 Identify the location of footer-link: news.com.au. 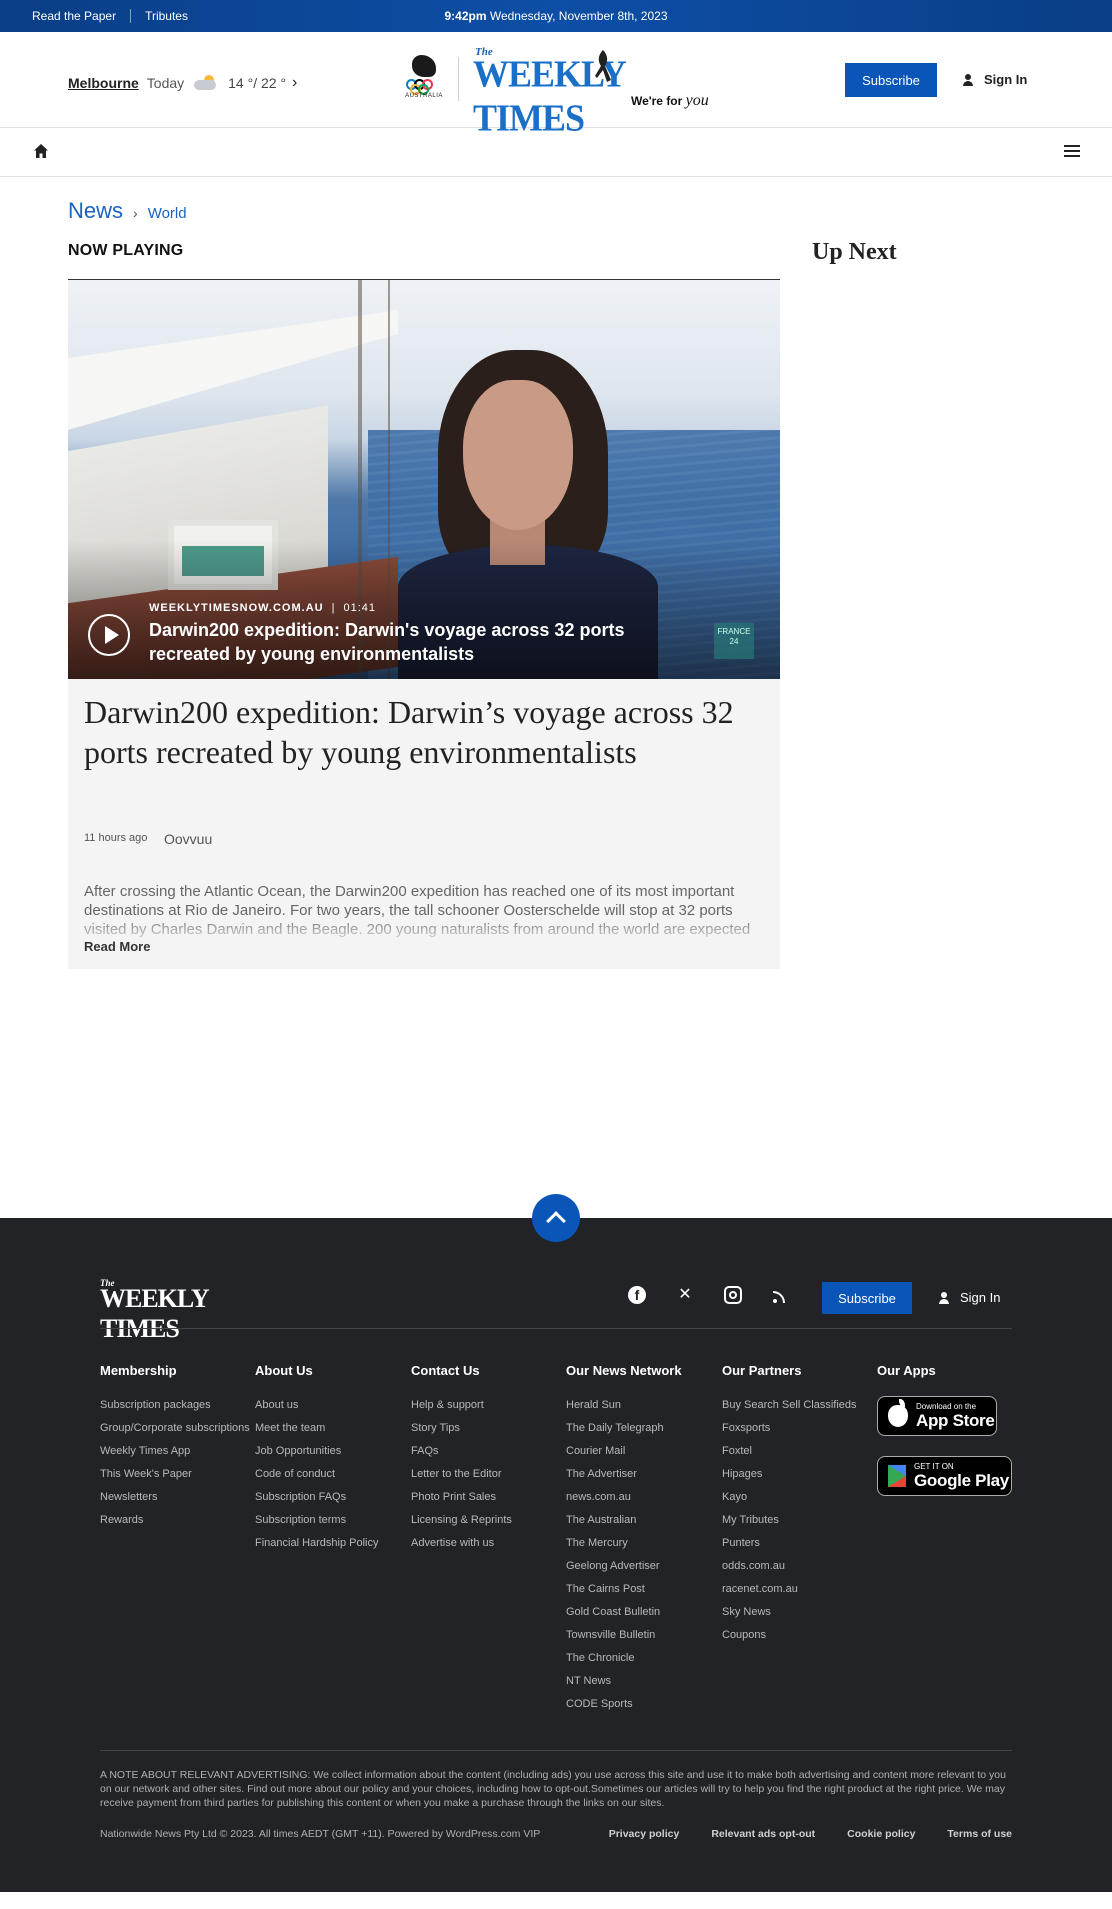
(624, 1497).